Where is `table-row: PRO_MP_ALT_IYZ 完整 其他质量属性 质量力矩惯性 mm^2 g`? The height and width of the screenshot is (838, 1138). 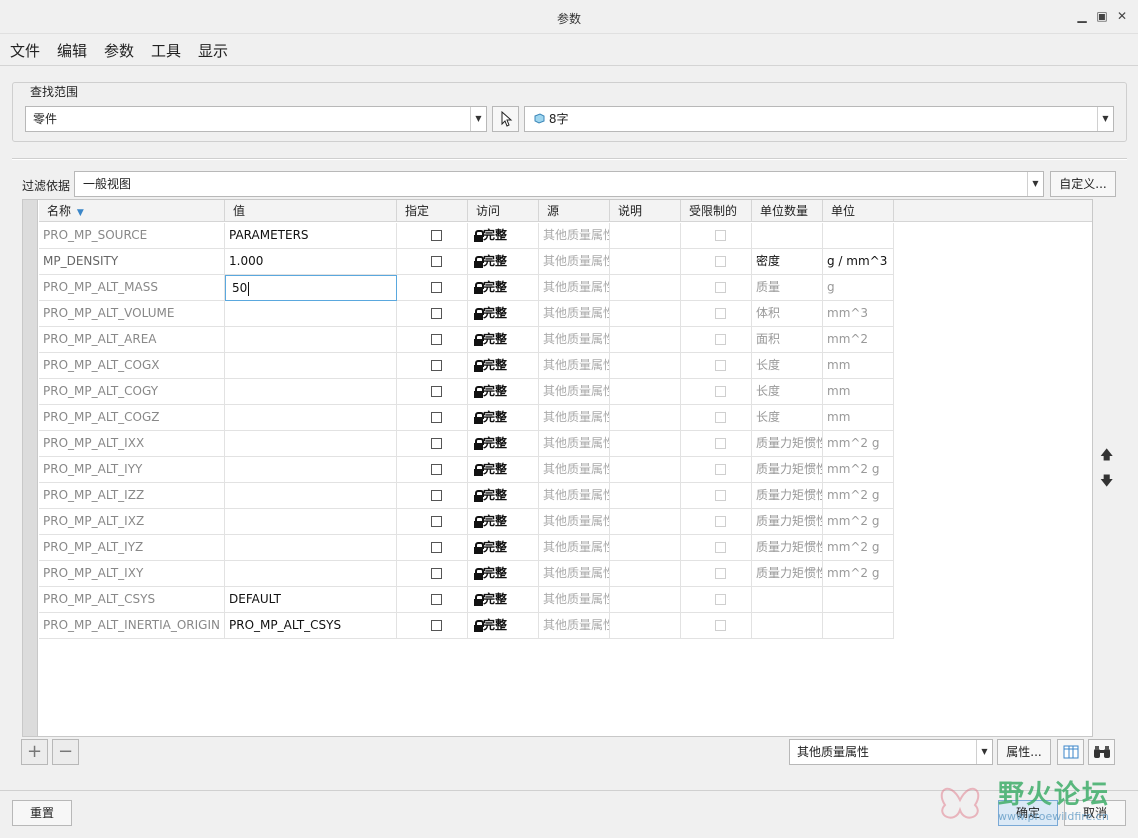 table-row: PRO_MP_ALT_IYZ 完整 其他质量属性 质量力矩惯性 mm^2 g is located at coordinates (466, 548).